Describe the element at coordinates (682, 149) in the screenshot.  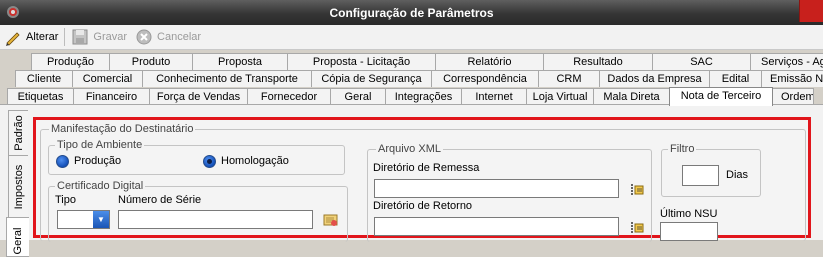
I see `filtro-legend: Filtro` at that location.